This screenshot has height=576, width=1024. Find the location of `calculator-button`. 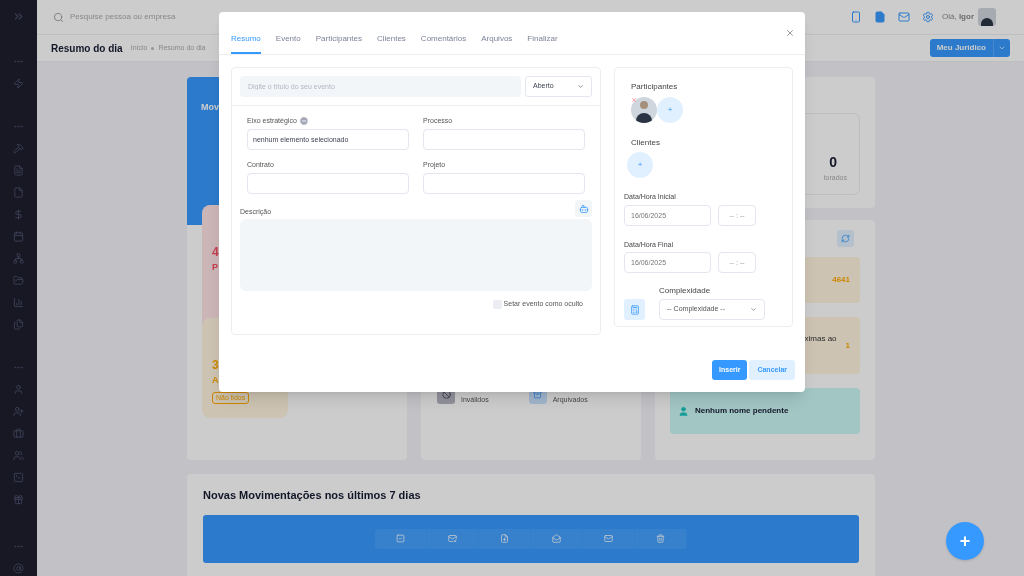

calculator-button is located at coordinates (634, 309).